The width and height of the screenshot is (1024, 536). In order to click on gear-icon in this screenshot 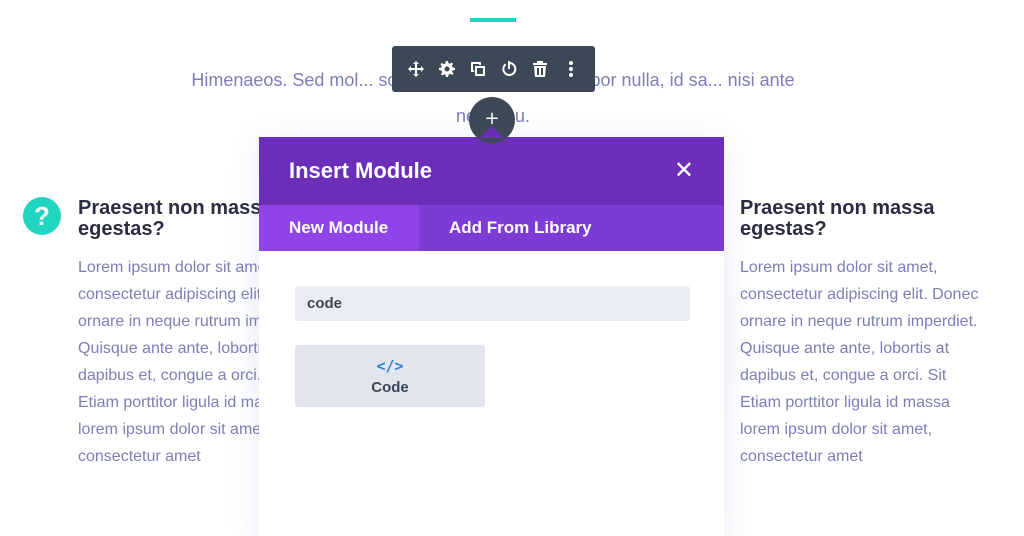, I will do `click(447, 69)`.